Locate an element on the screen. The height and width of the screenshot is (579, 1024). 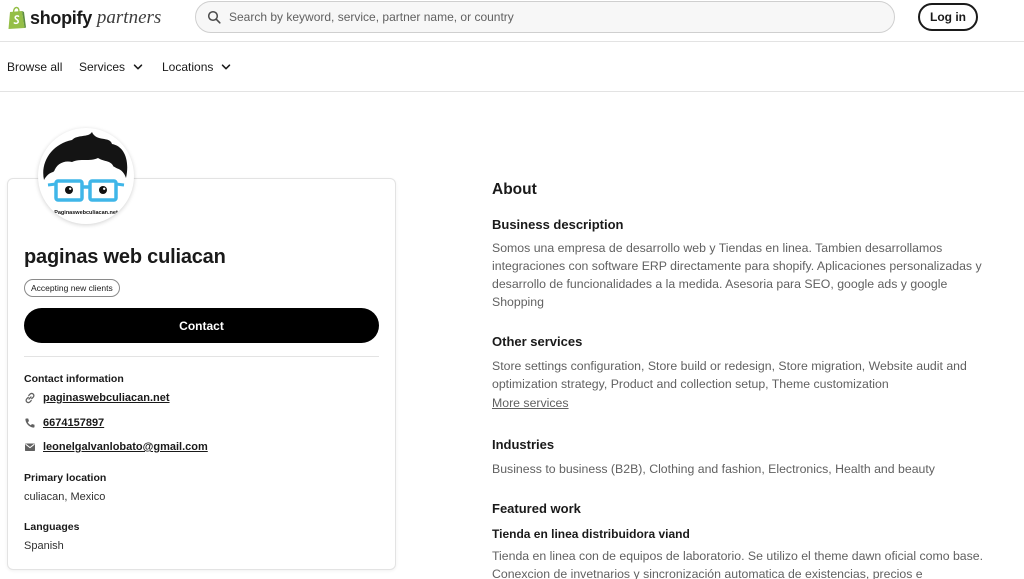
avatar: Paginaswebculiacan.net is located at coordinates (86, 176).